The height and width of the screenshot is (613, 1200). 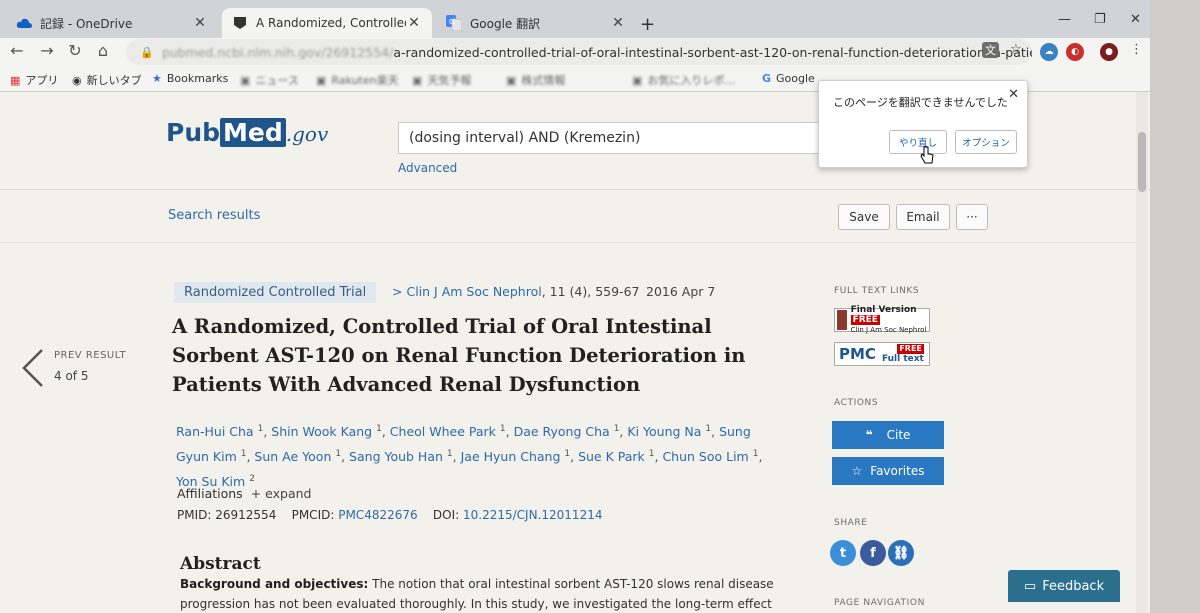 What do you see at coordinates (923, 217) in the screenshot?
I see `email-button: Email` at bounding box center [923, 217].